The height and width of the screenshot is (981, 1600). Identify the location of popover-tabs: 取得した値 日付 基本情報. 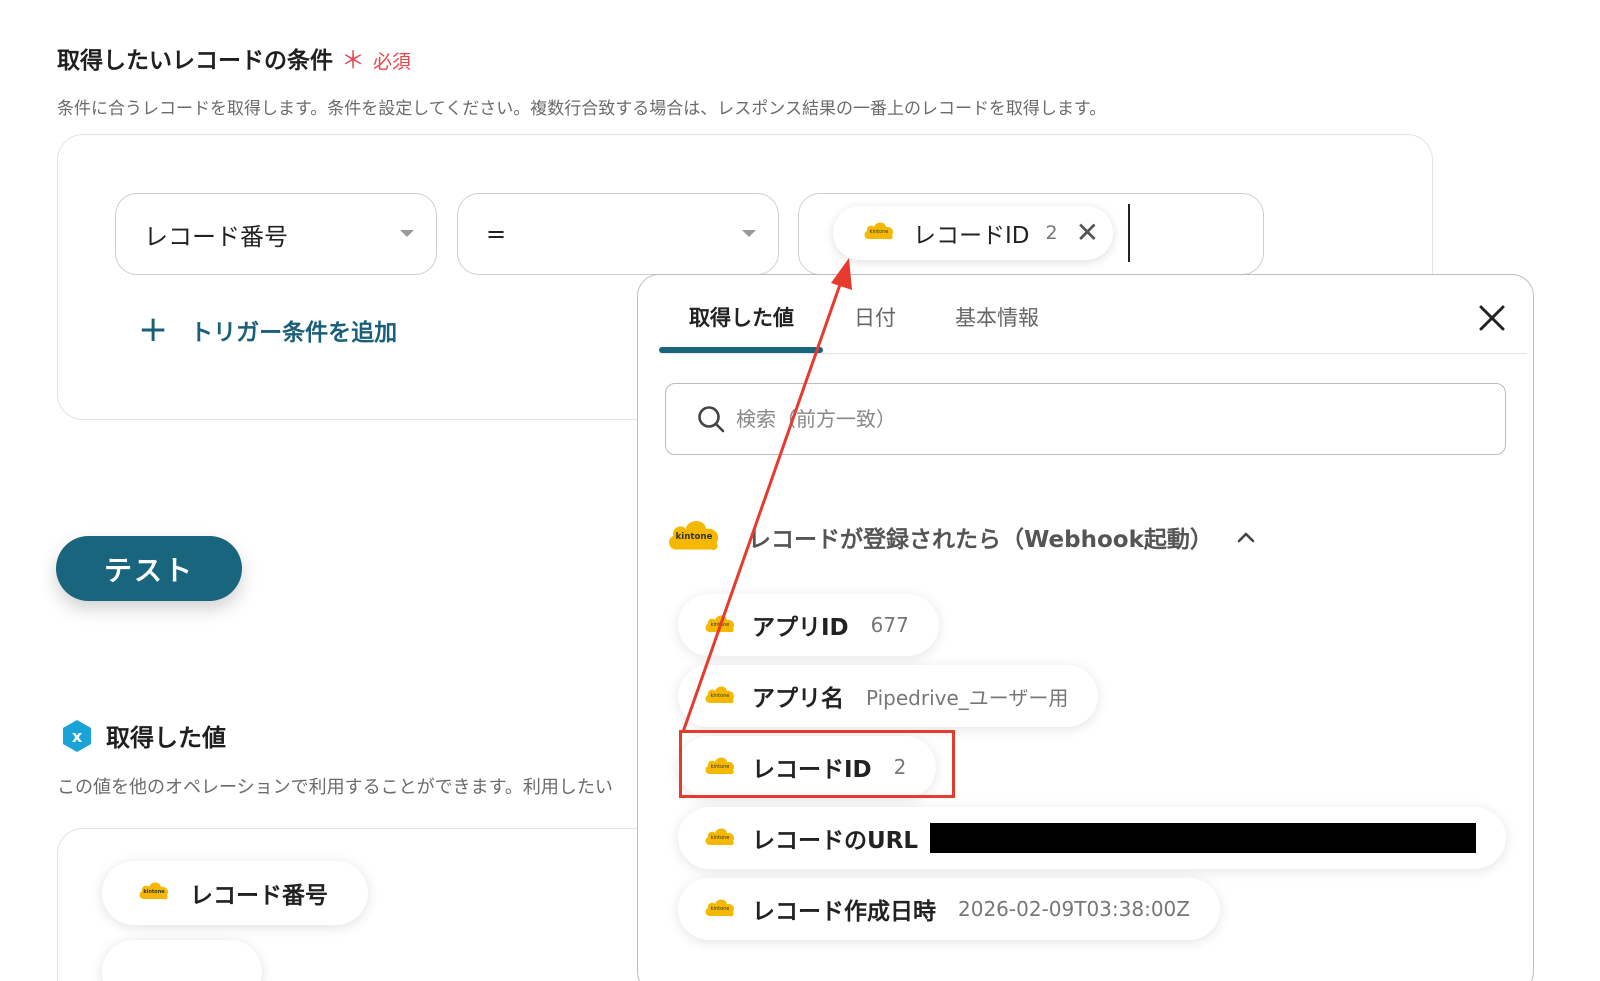
(1085, 315).